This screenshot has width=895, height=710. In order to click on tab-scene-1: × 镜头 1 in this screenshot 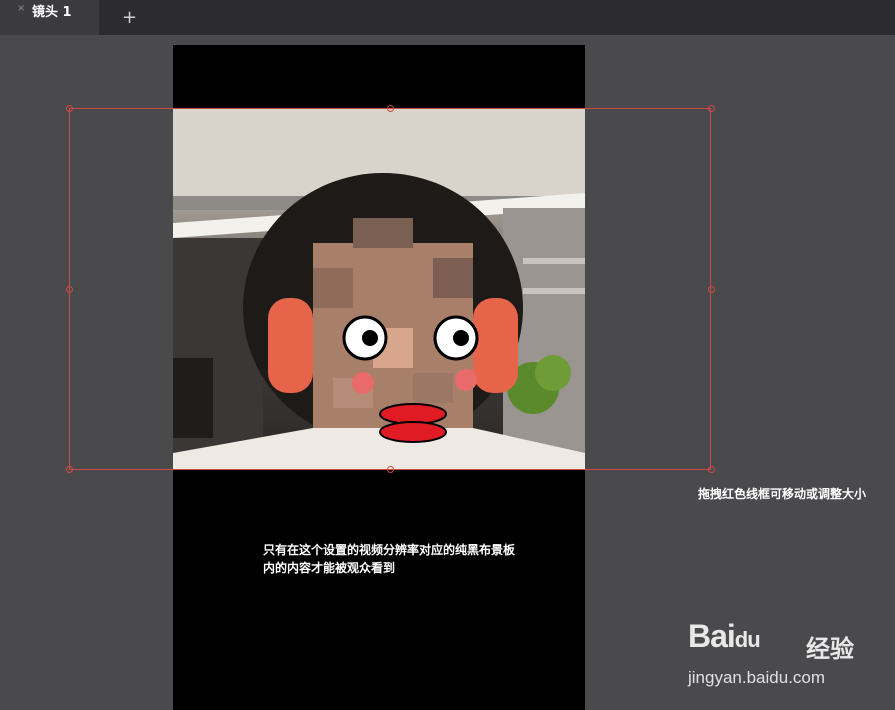, I will do `click(49, 17)`.